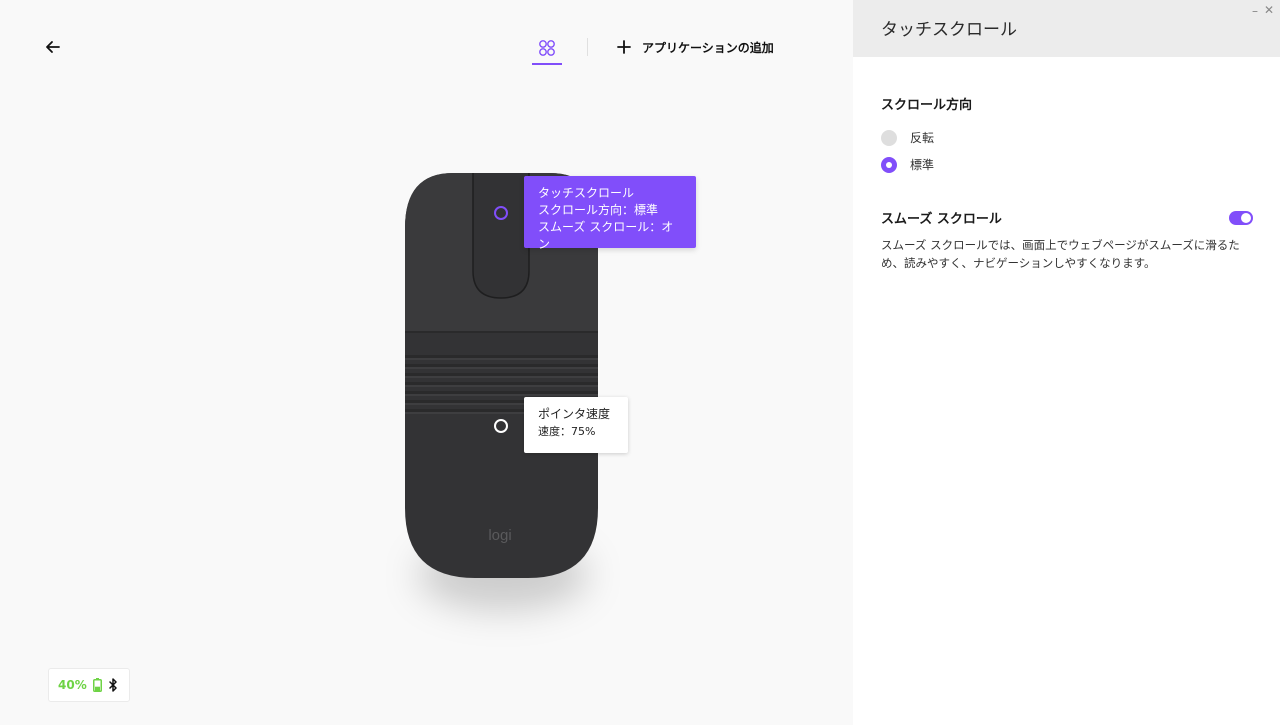 This screenshot has height=725, width=1280. What do you see at coordinates (586, 193) in the screenshot?
I see `callout-title: タッチスクロール` at bounding box center [586, 193].